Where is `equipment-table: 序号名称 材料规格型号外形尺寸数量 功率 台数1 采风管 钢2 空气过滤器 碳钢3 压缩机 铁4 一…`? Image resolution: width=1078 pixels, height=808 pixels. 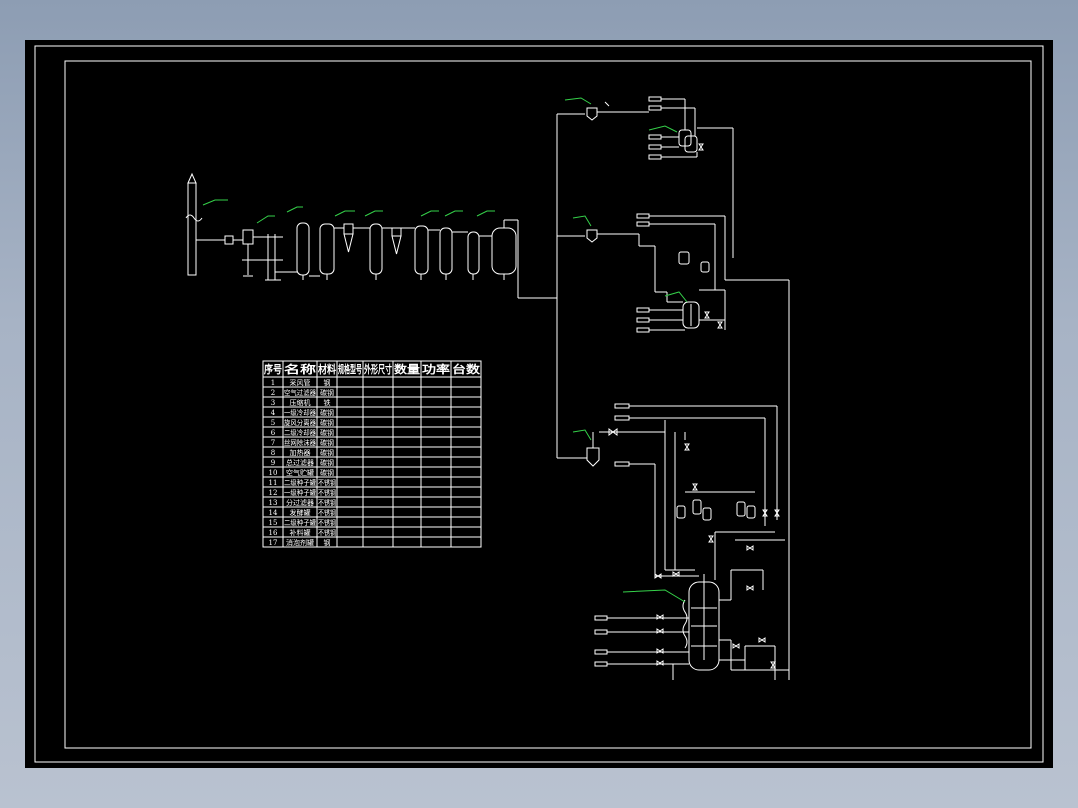
equipment-table: 序号名称 材料规格型号外形尺寸数量 功率 台数1 采风管 钢2 空气过滤器 碳钢3 压缩机 铁4 一… is located at coordinates (372, 454).